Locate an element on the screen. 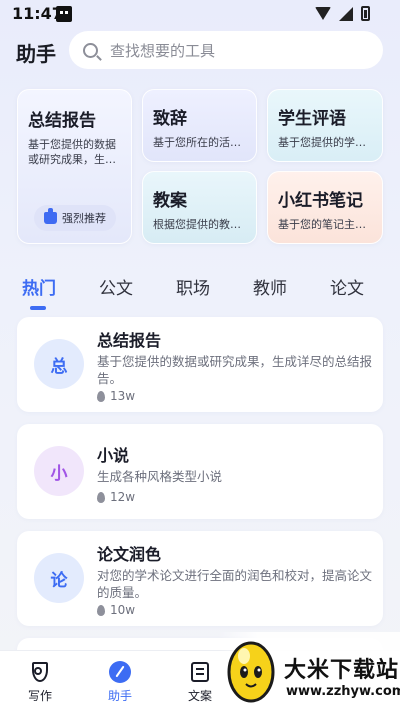 The width and height of the screenshot is (400, 711). signal-icon is located at coordinates (346, 13).